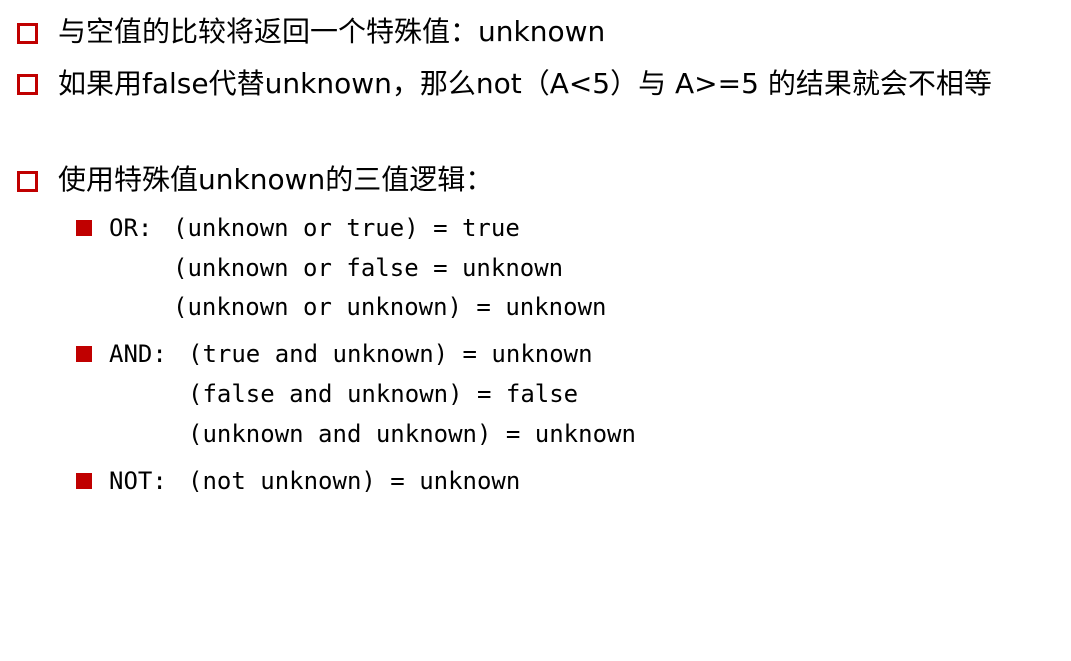  Describe the element at coordinates (354, 481) in the screenshot. I see `logic-line: (not unknown) = unknown` at that location.